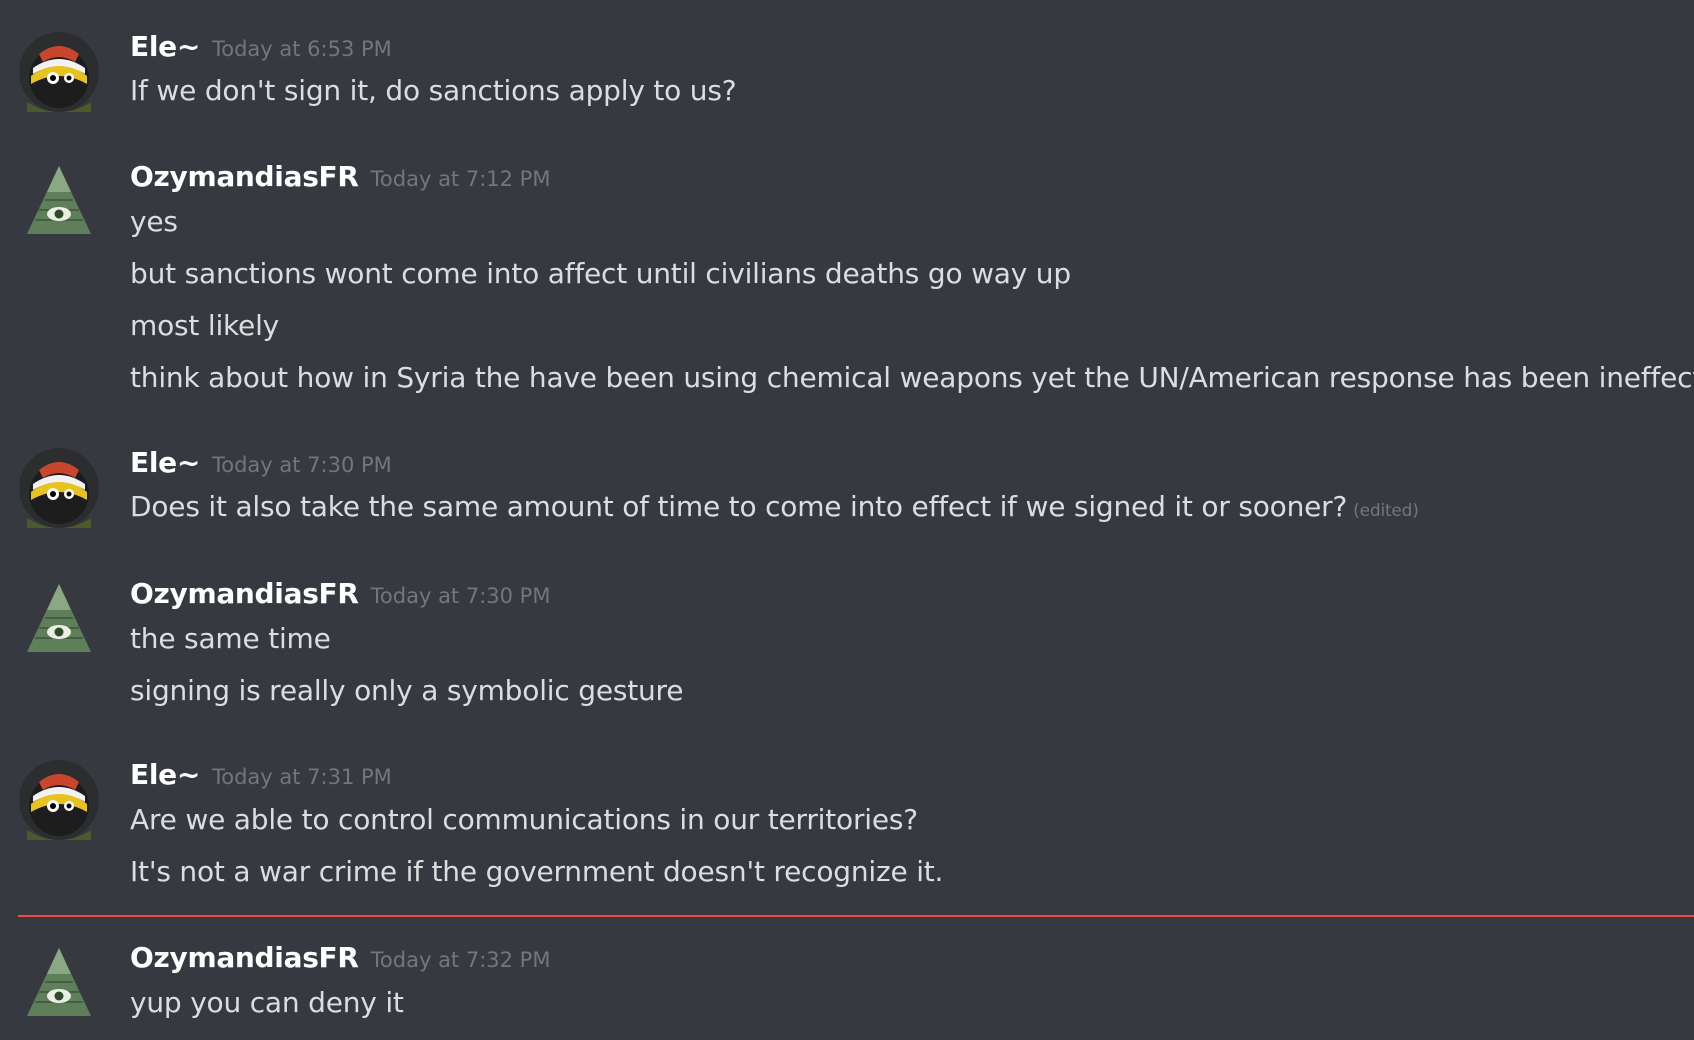 The width and height of the screenshot is (1694, 1040). Describe the element at coordinates (302, 49) in the screenshot. I see `timestamp: Today at 6:53 PM` at that location.